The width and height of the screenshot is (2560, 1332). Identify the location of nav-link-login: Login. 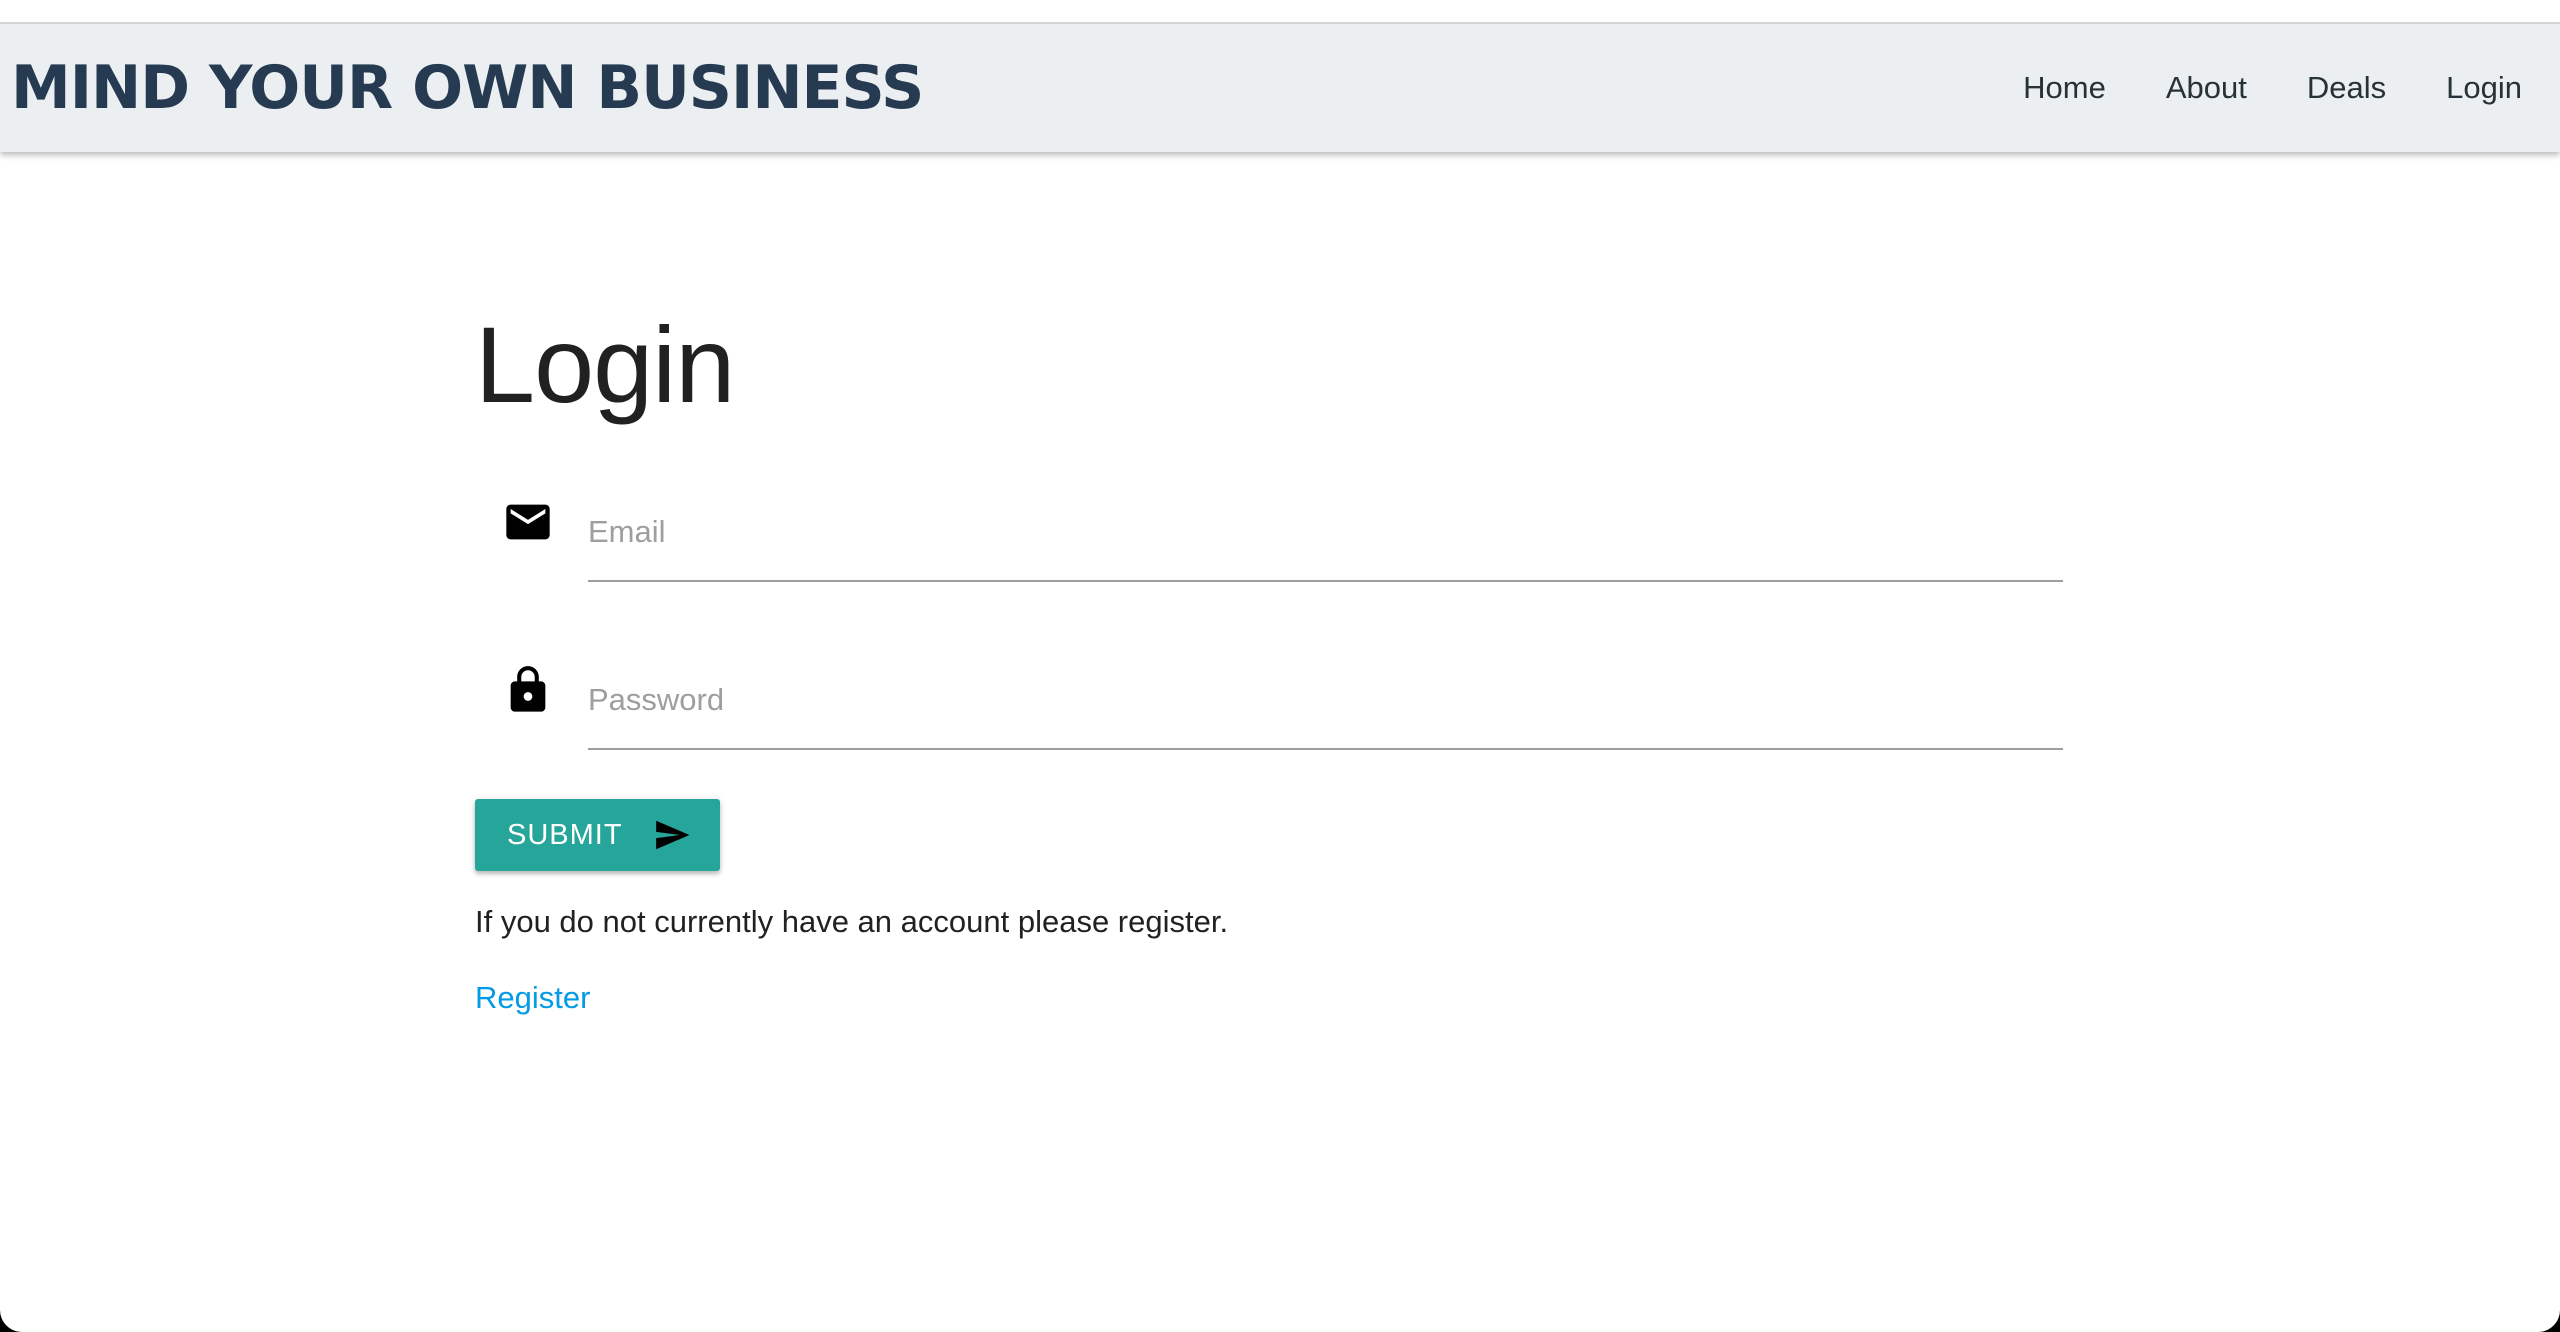
(2484, 88).